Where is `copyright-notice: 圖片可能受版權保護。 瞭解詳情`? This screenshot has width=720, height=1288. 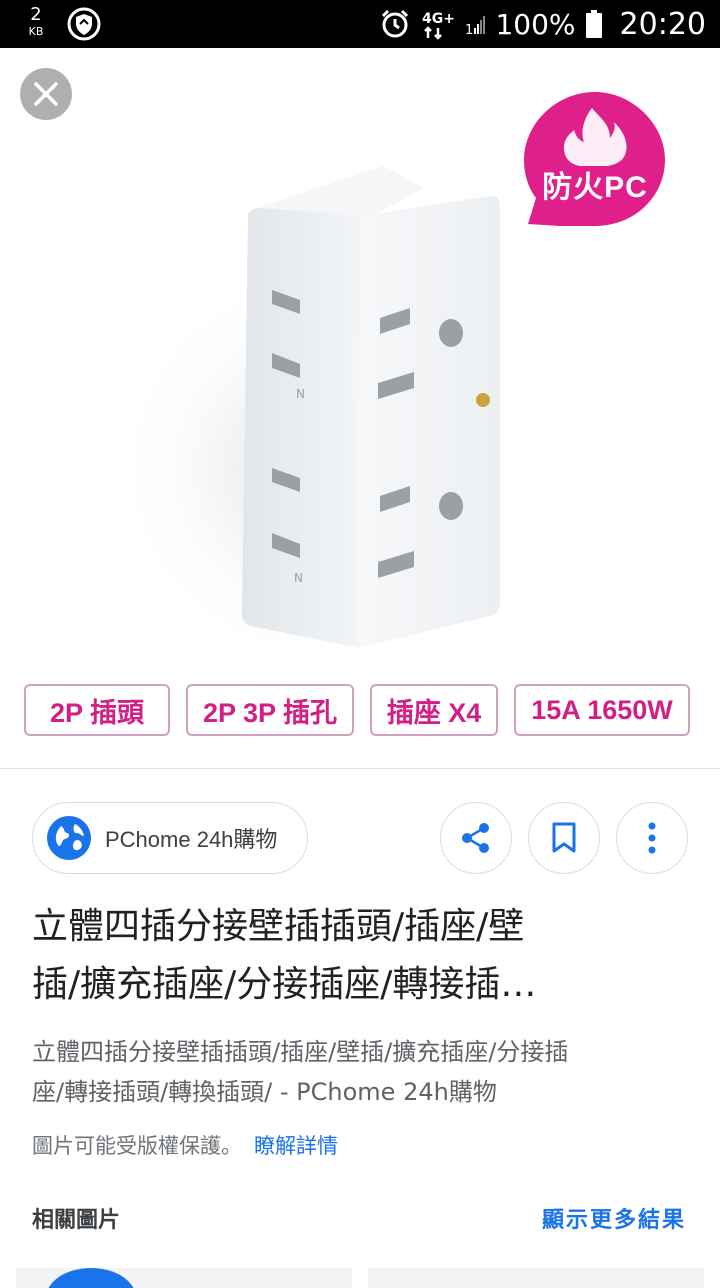
copyright-notice: 圖片可能受版權保護。 瞭解詳情 is located at coordinates (185, 1145).